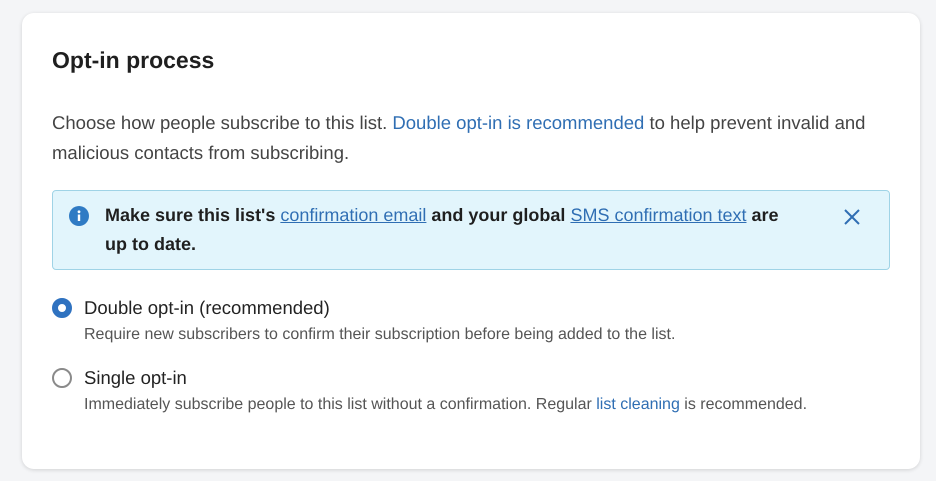  Describe the element at coordinates (353, 215) in the screenshot. I see `link: confirmation email` at that location.